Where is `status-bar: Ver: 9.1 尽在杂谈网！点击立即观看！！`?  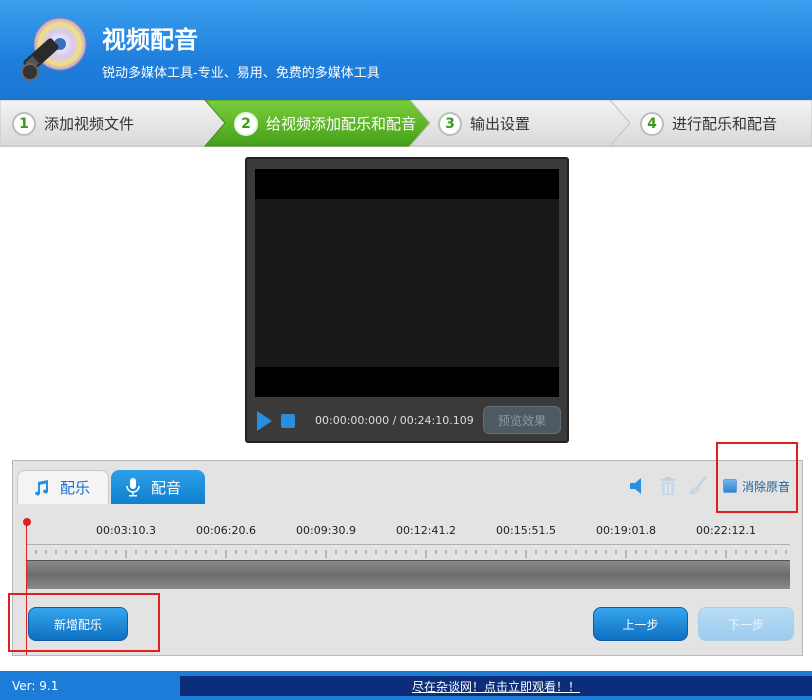
status-bar: Ver: 9.1 尽在杂谈网！点击立即观看！！ is located at coordinates (406, 685).